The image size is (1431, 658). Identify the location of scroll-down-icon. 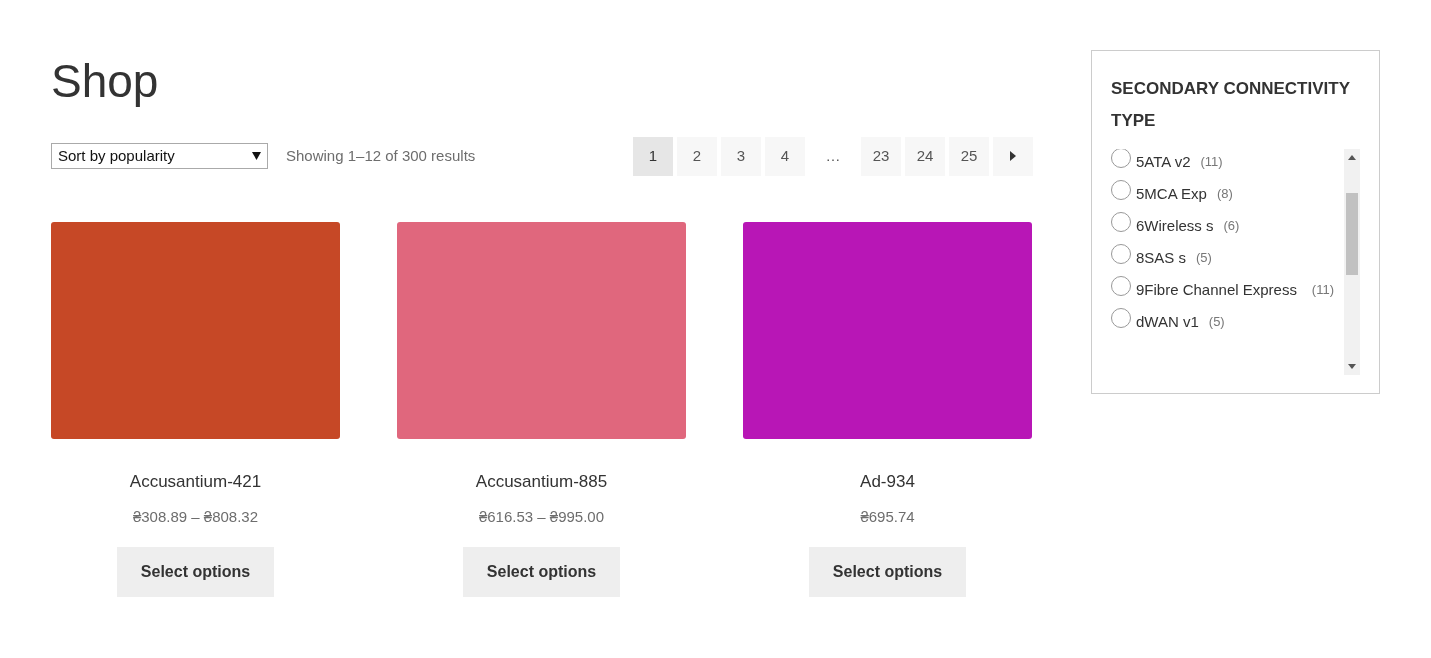
(1352, 366).